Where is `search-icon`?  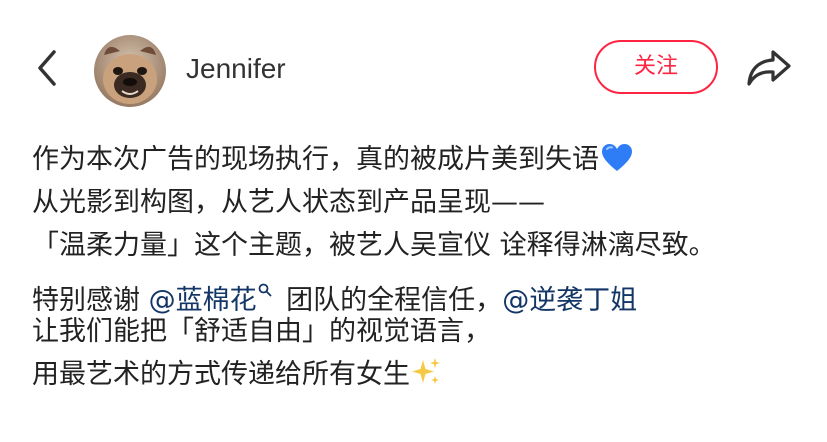
search-icon is located at coordinates (265, 288).